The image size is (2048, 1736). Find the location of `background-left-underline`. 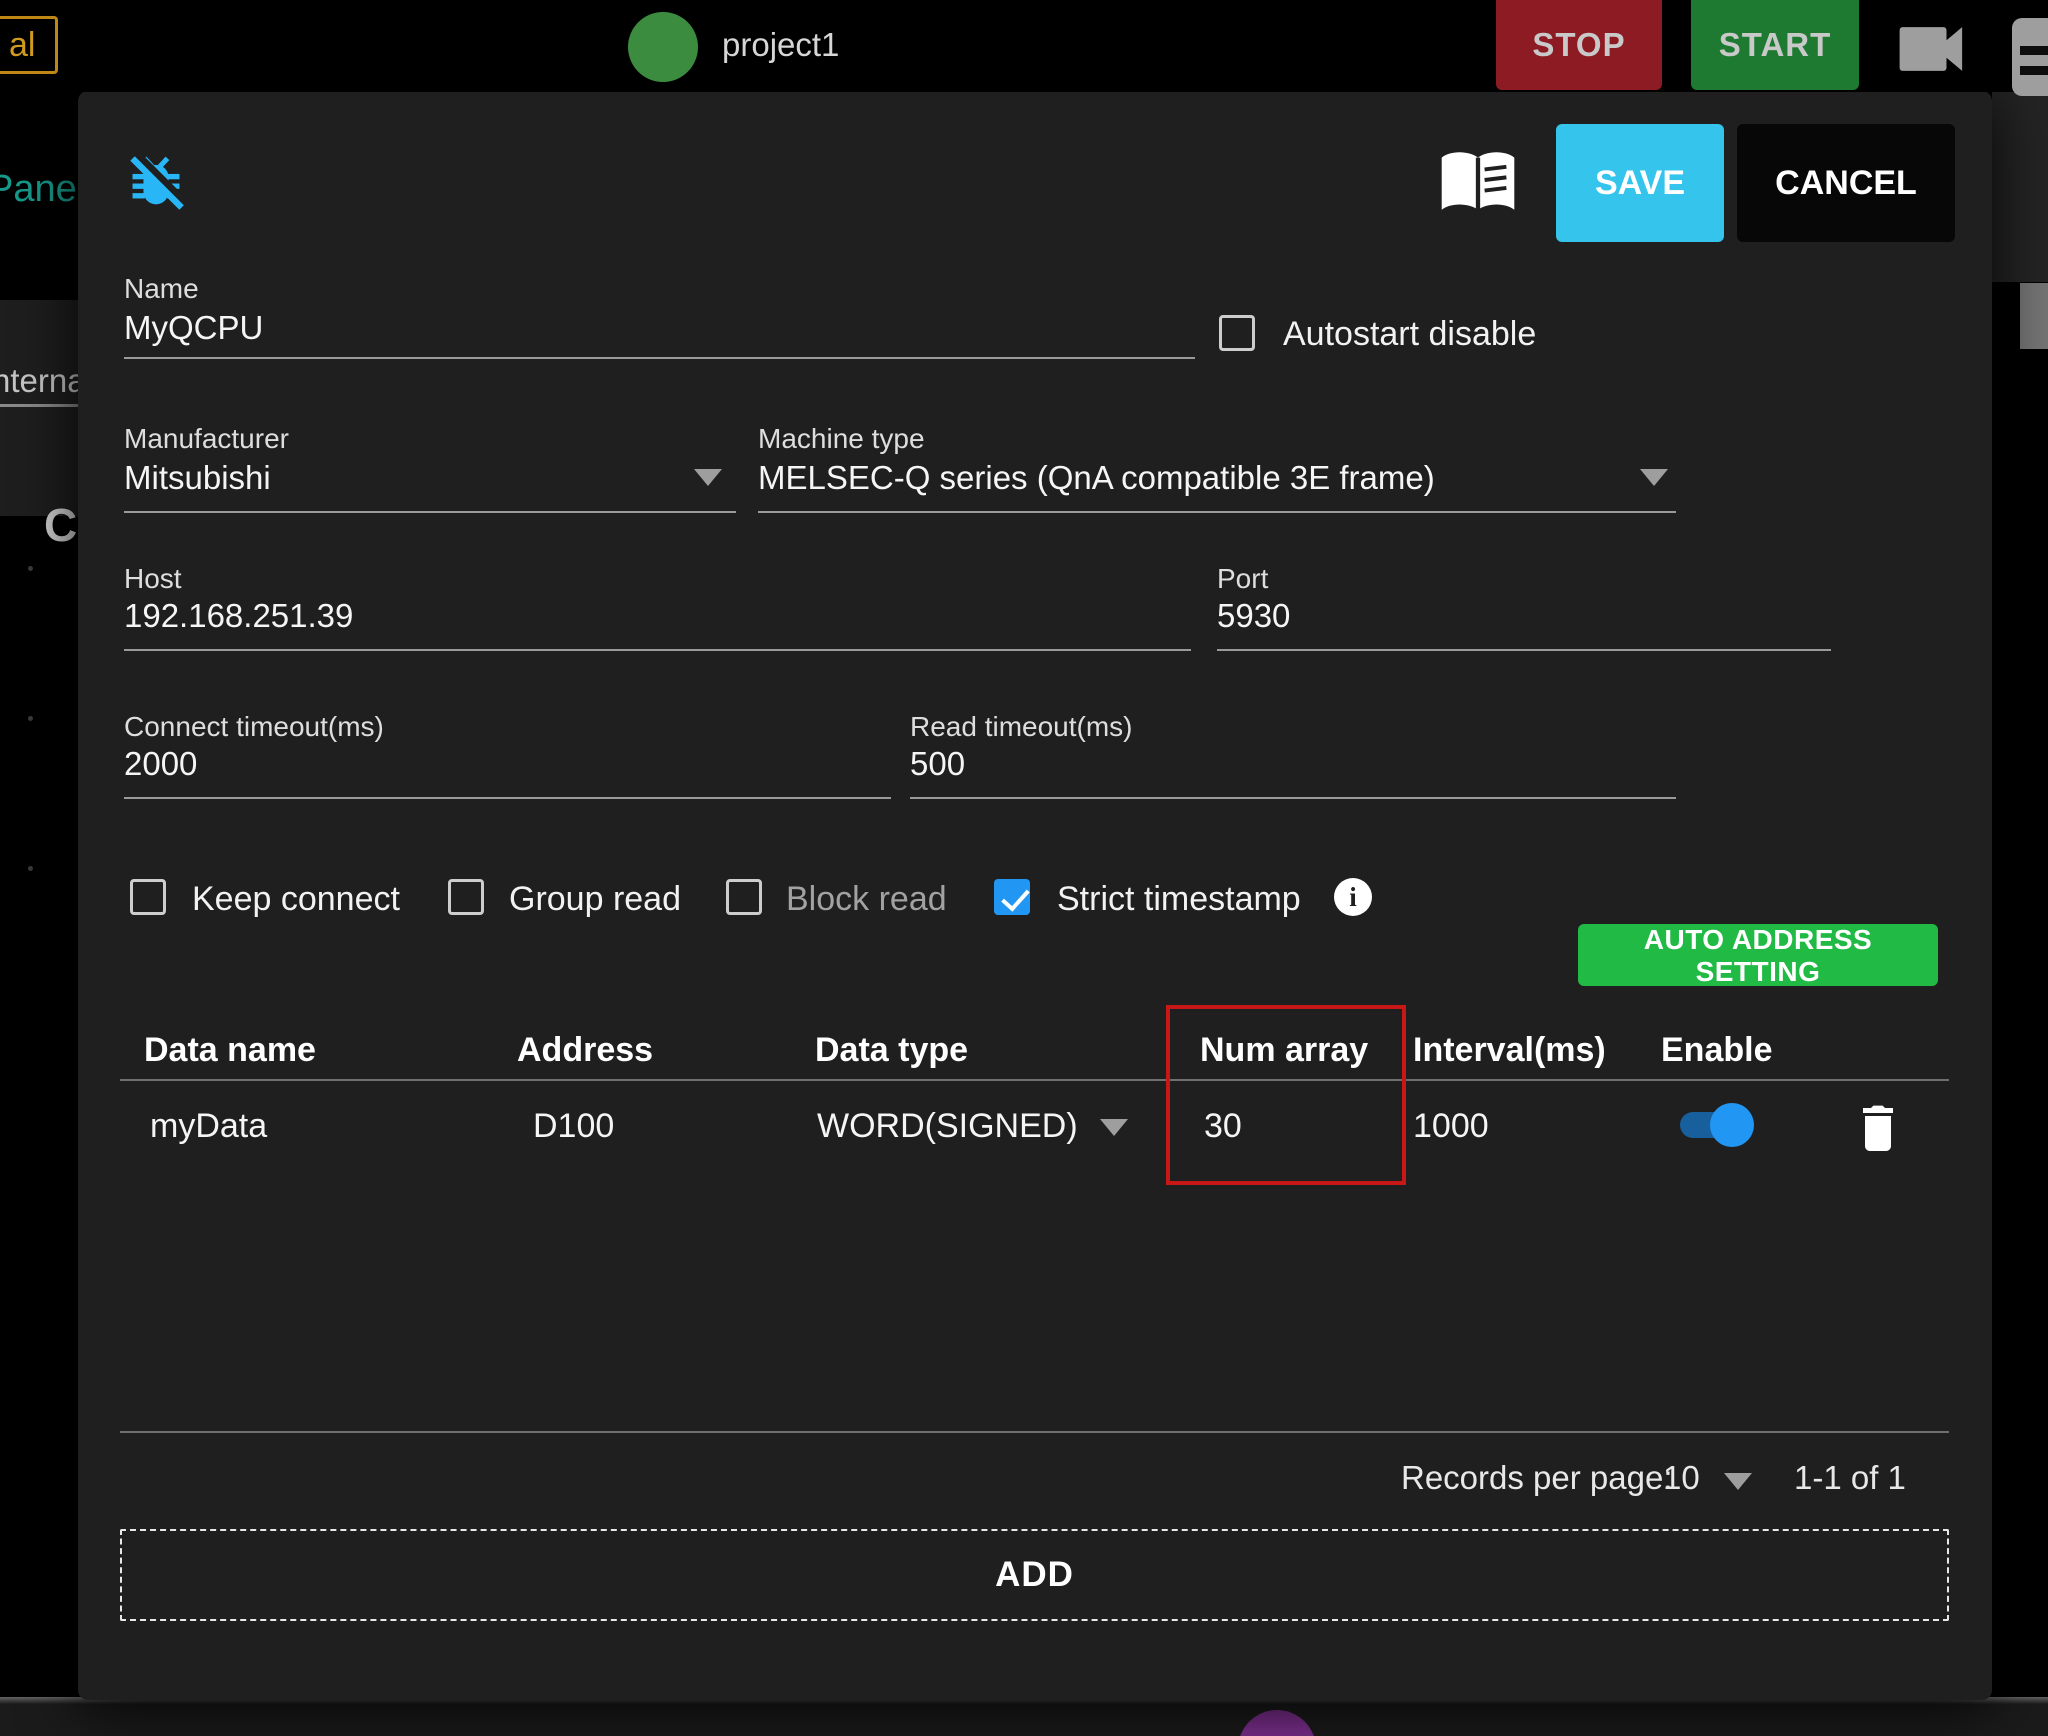

background-left-underline is located at coordinates (39, 405).